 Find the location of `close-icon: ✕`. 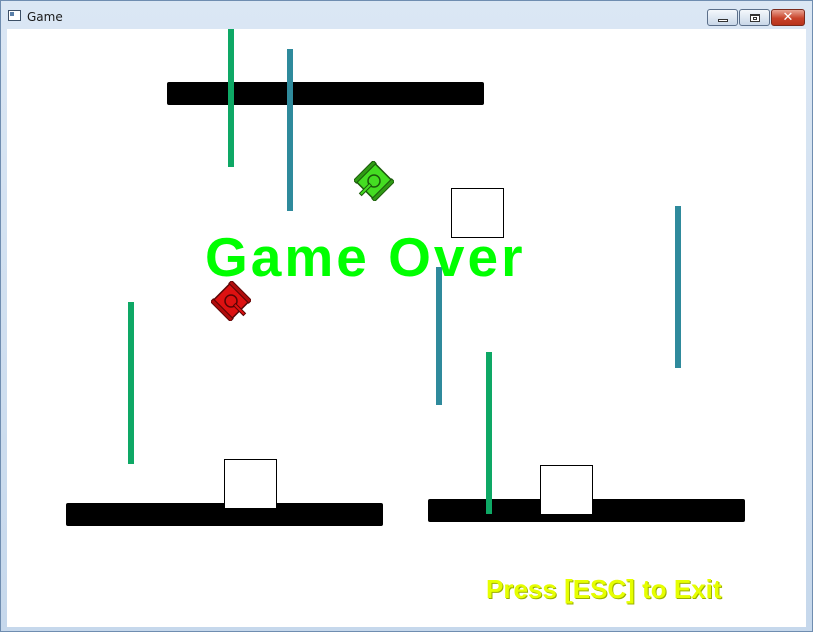

close-icon: ✕ is located at coordinates (788, 17).